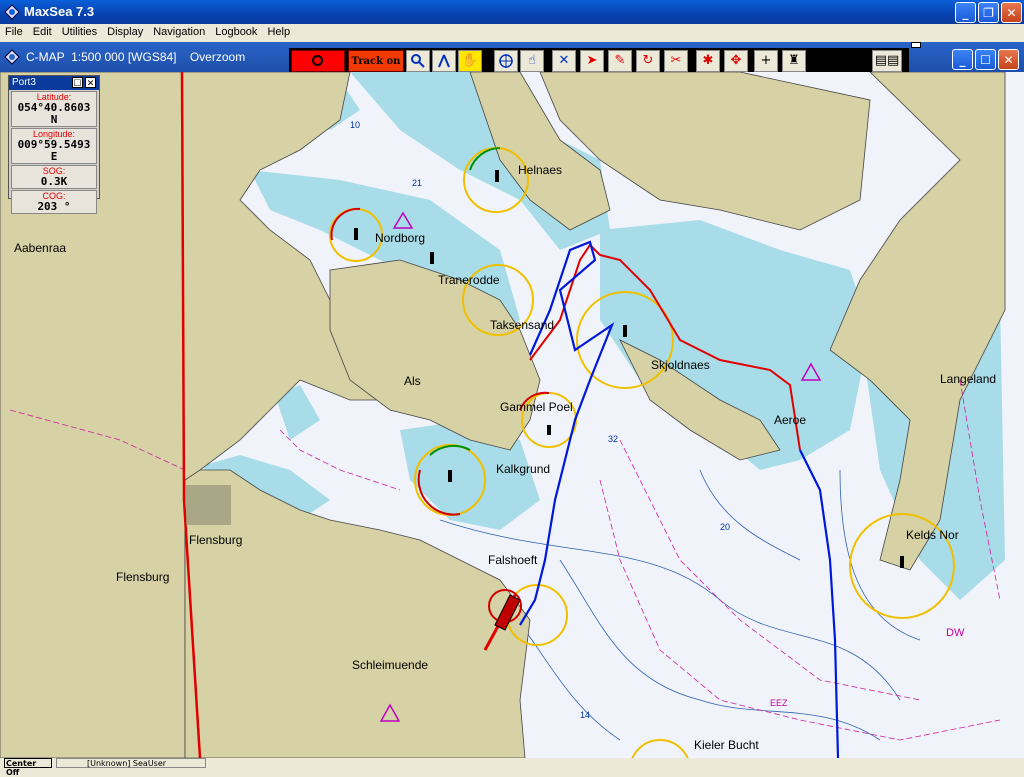 This screenshot has width=1024, height=777. I want to click on gps-panel-restore-button: ☐, so click(77, 82).